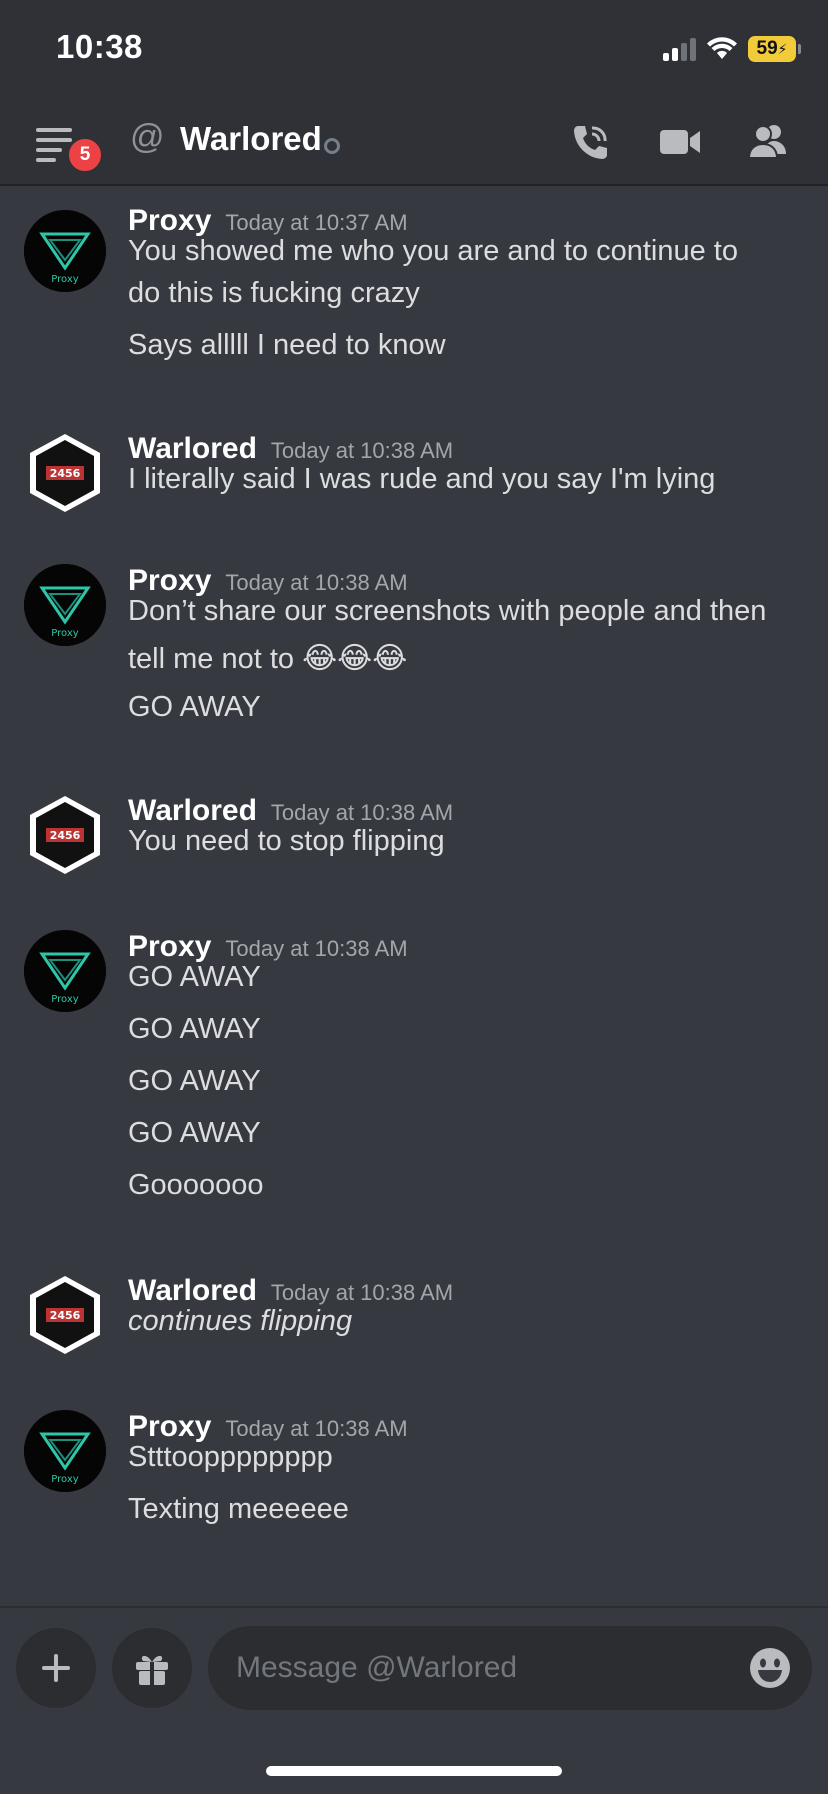 The height and width of the screenshot is (1794, 828). What do you see at coordinates (770, 1668) in the screenshot?
I see `emoji-icon` at bounding box center [770, 1668].